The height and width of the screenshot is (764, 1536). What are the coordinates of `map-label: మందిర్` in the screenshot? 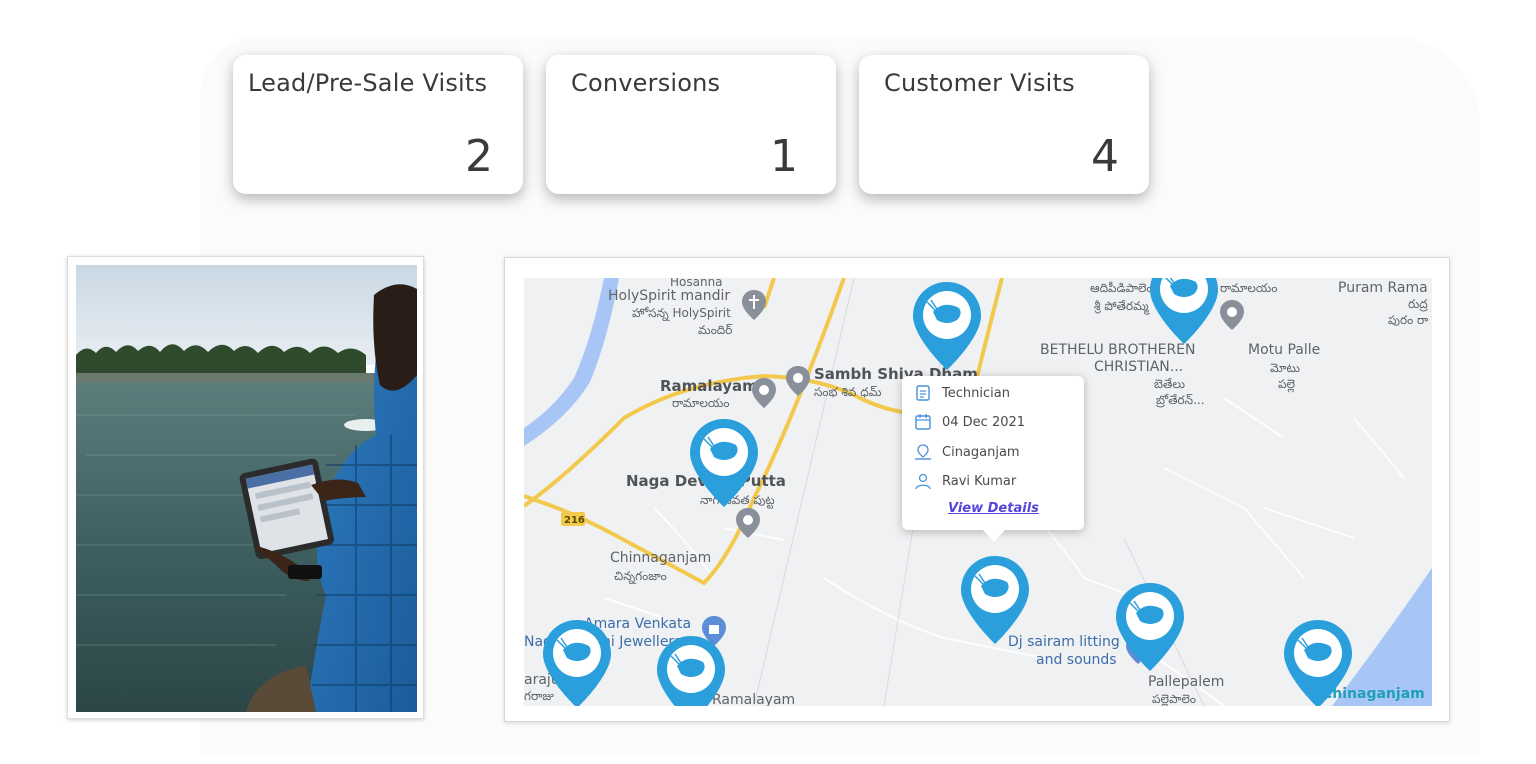 It's located at (715, 330).